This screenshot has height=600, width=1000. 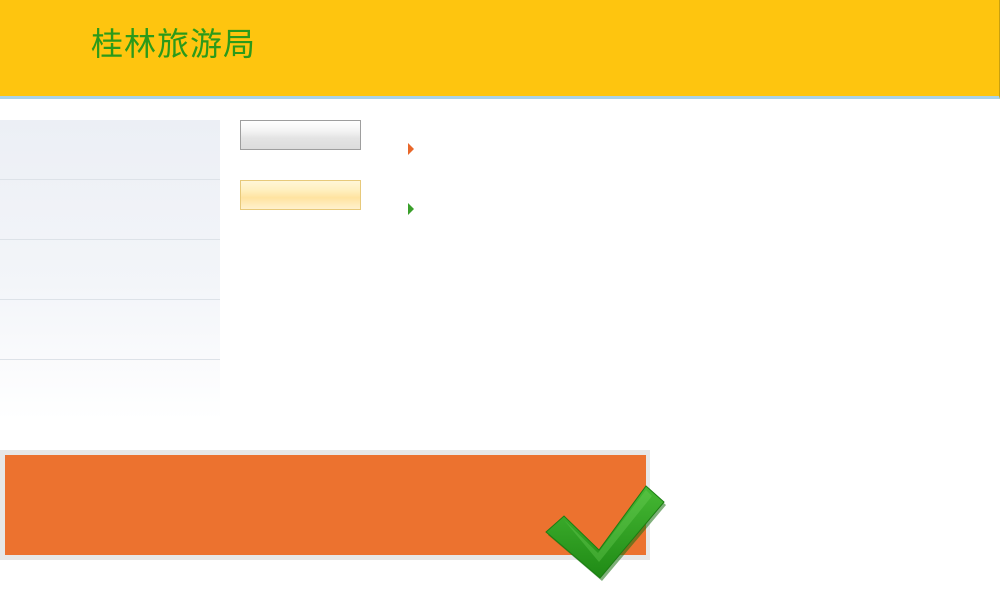 What do you see at coordinates (300, 135) in the screenshot?
I see `gray-button` at bounding box center [300, 135].